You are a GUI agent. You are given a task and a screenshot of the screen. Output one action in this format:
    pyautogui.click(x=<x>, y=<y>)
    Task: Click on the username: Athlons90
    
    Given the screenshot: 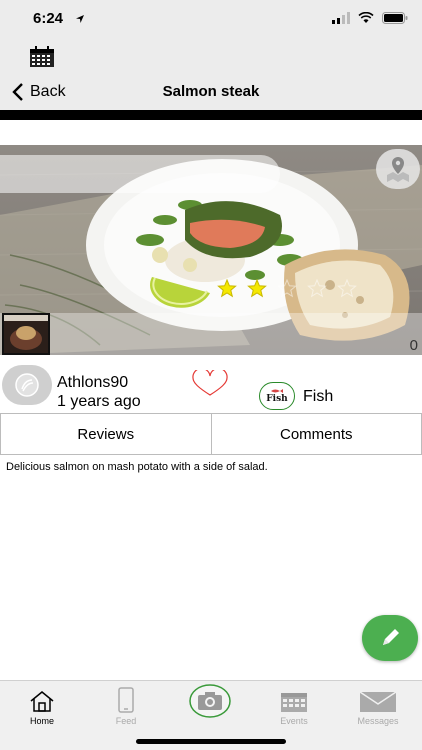 What is the action you would take?
    pyautogui.click(x=92, y=383)
    